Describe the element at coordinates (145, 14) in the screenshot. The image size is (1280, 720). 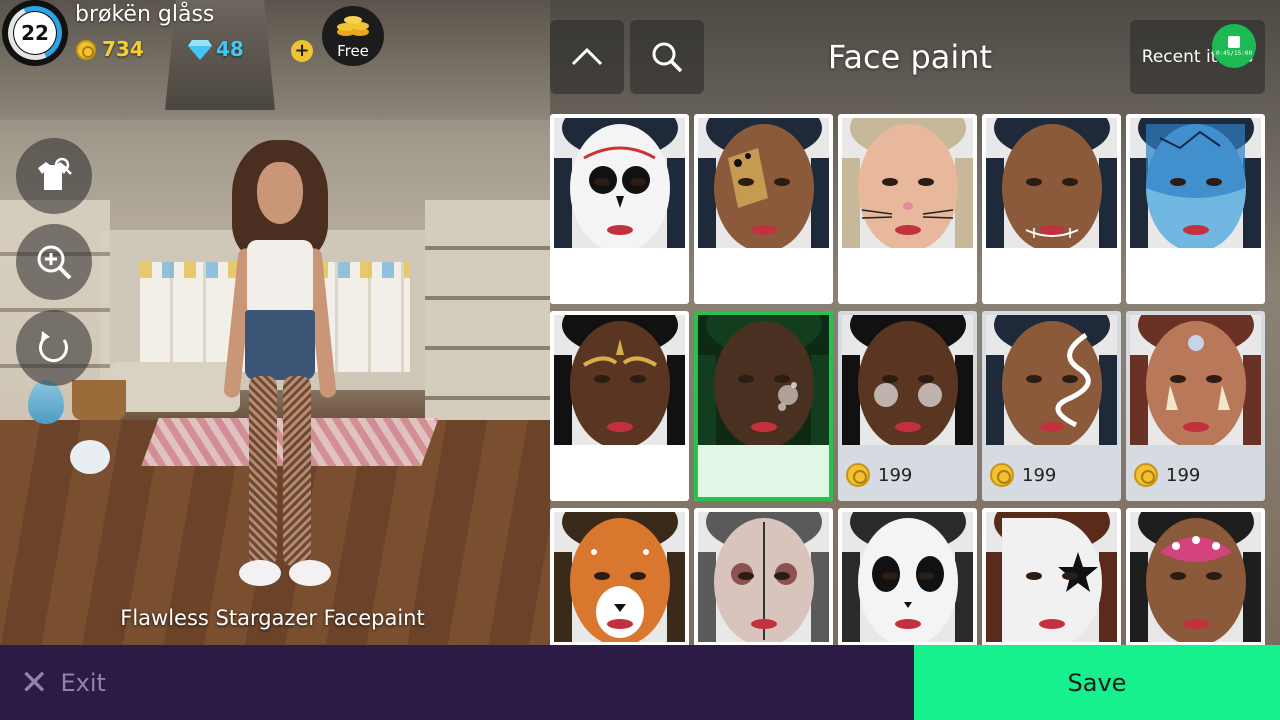
I see `username: brøkën glåss` at that location.